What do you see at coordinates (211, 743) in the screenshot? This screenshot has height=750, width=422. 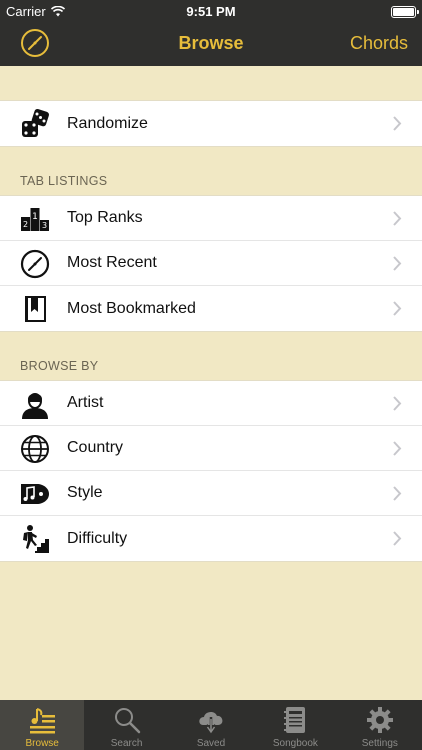 I see `tab-saved-label: Saved` at bounding box center [211, 743].